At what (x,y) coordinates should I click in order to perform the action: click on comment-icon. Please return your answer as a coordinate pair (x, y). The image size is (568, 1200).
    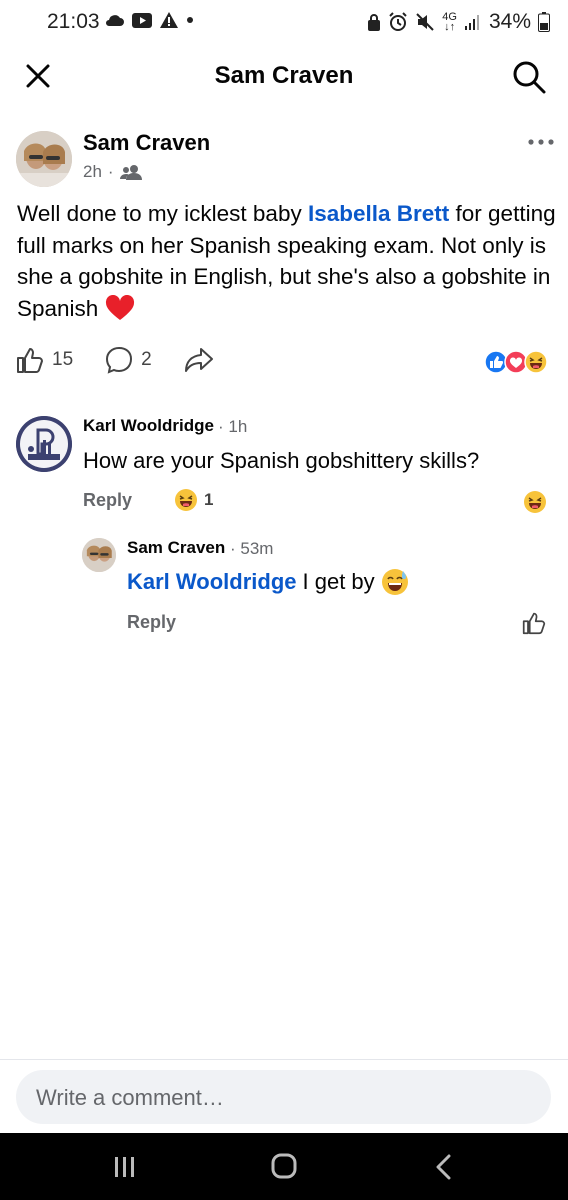
    Looking at the image, I should click on (119, 360).